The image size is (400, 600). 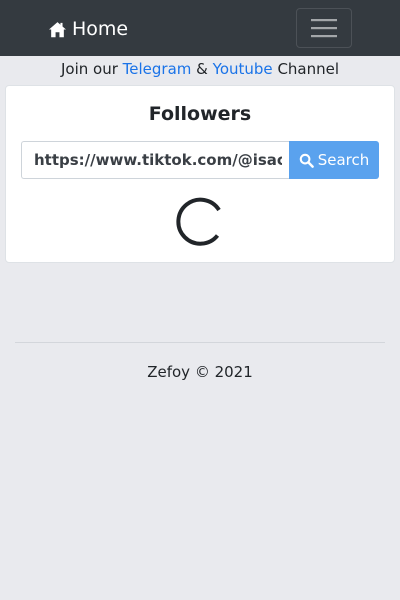 I want to click on home-link: Home, so click(x=88, y=29).